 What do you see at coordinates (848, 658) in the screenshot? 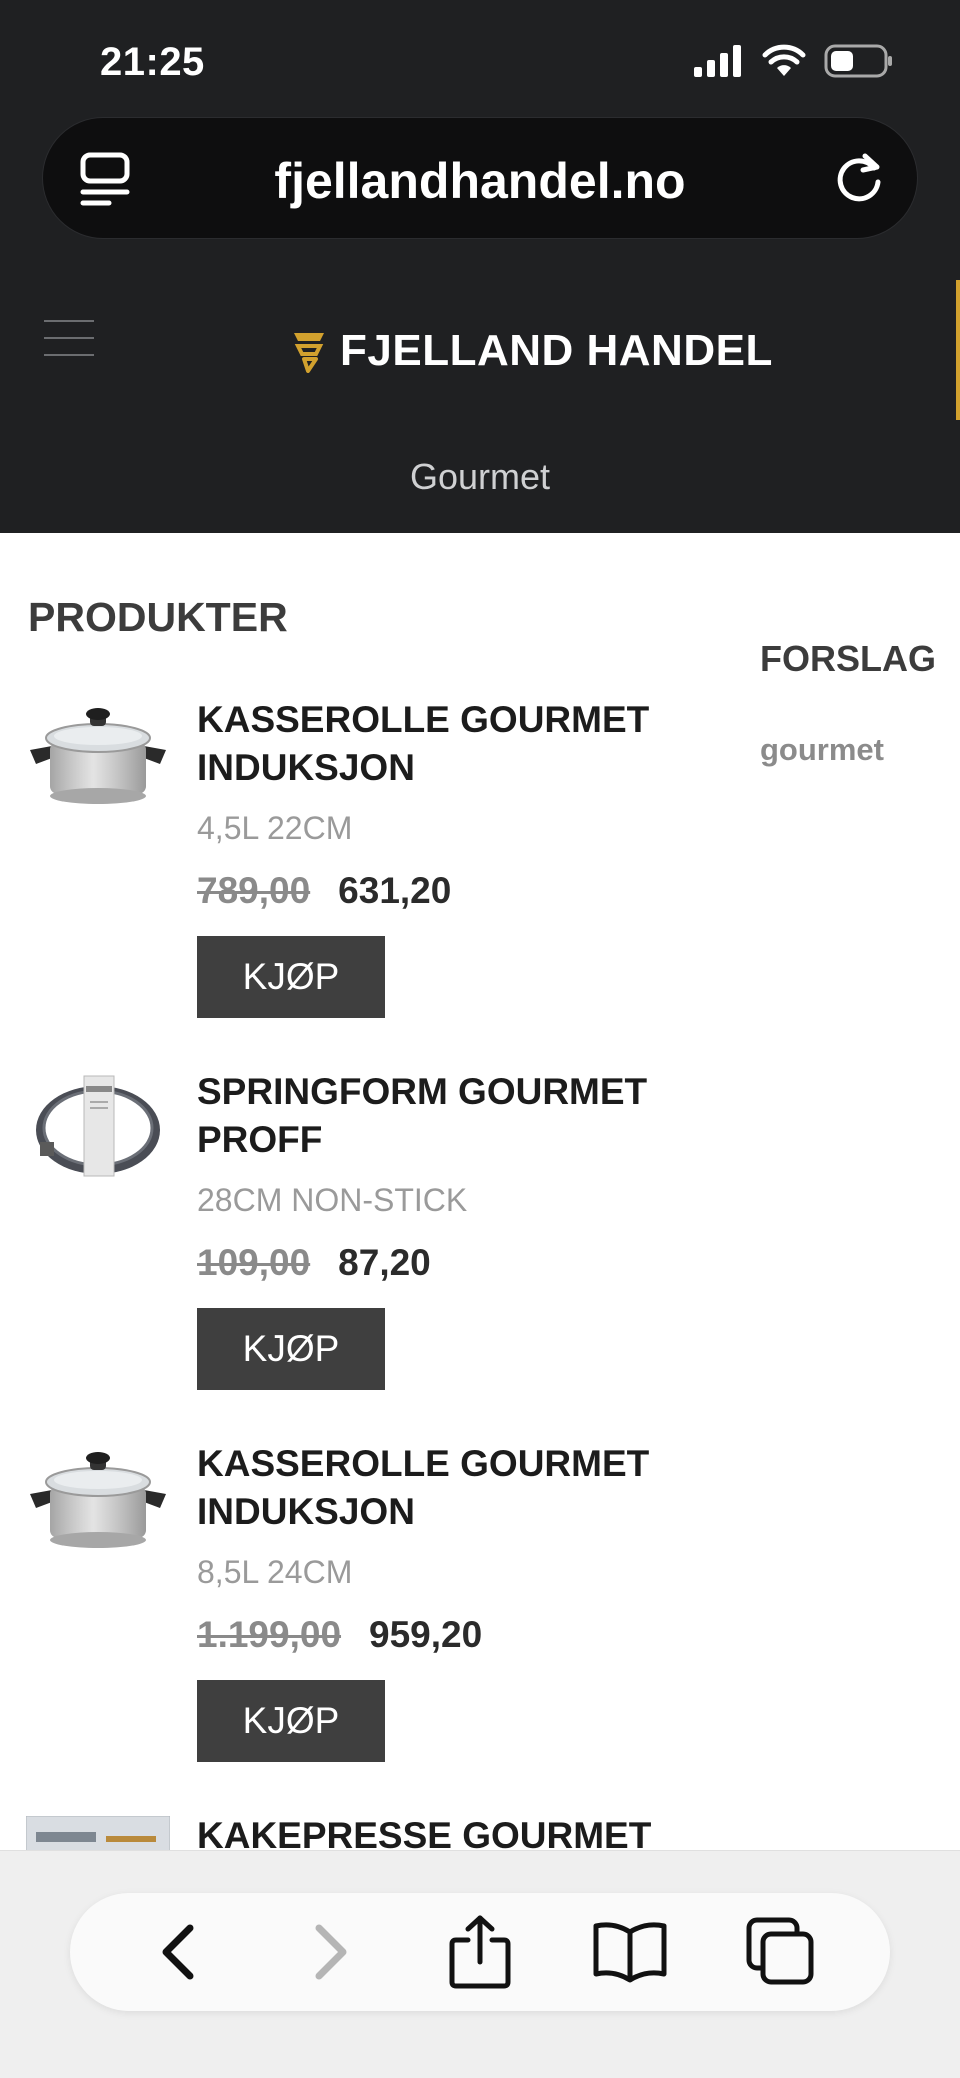
I see `suggestions-heading: FORSLAG` at bounding box center [848, 658].